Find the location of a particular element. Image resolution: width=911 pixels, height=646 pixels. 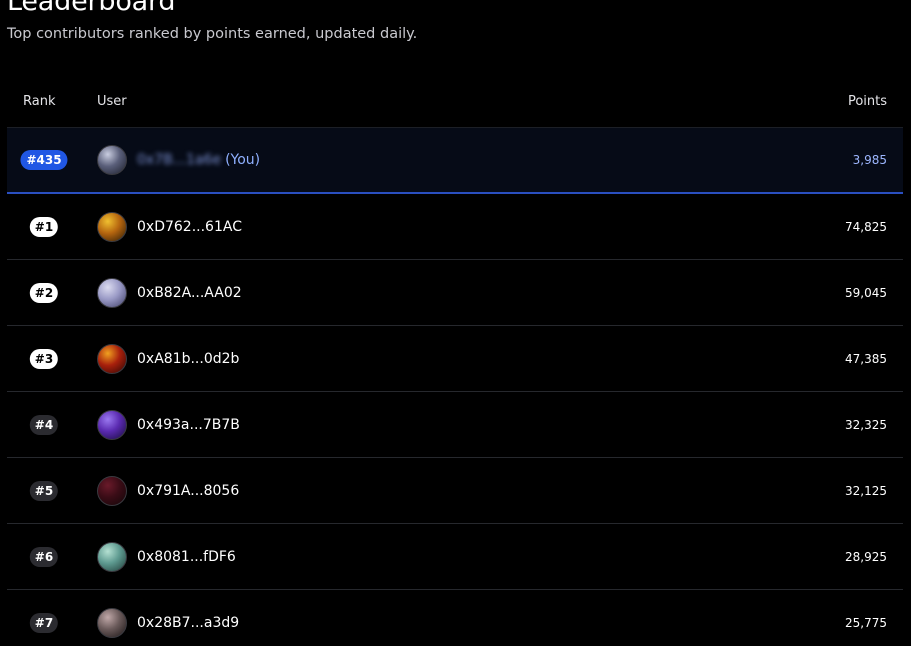

you-label: (You) is located at coordinates (243, 160).